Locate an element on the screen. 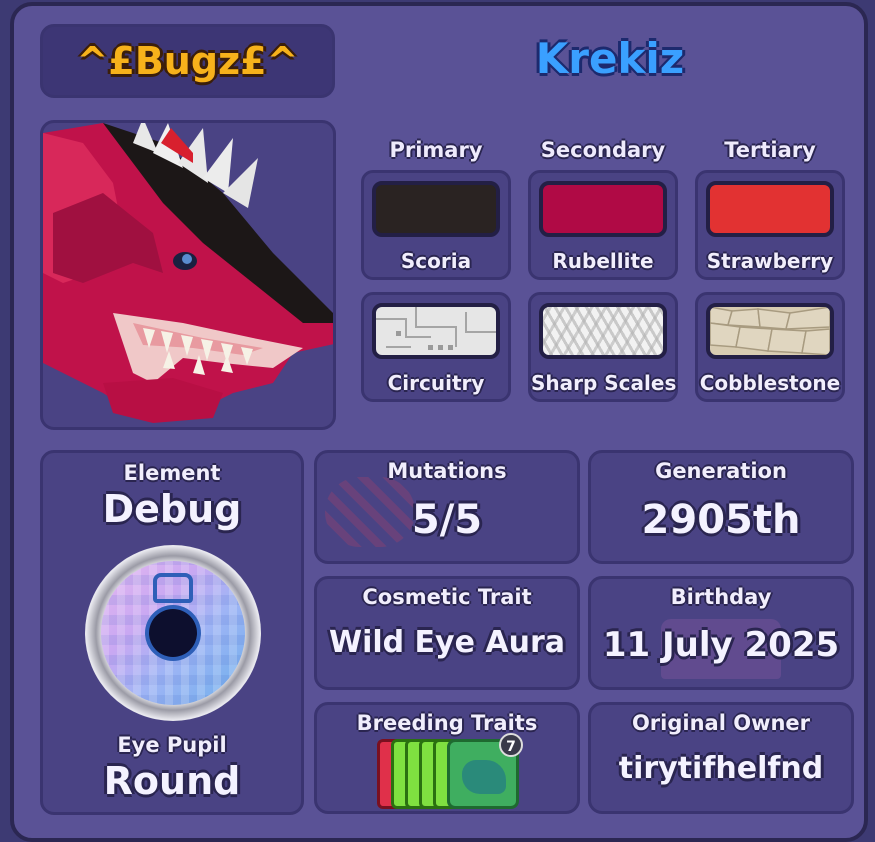 Image resolution: width=875 pixels, height=842 pixels. original-owner-label: Original Owner is located at coordinates (721, 723).